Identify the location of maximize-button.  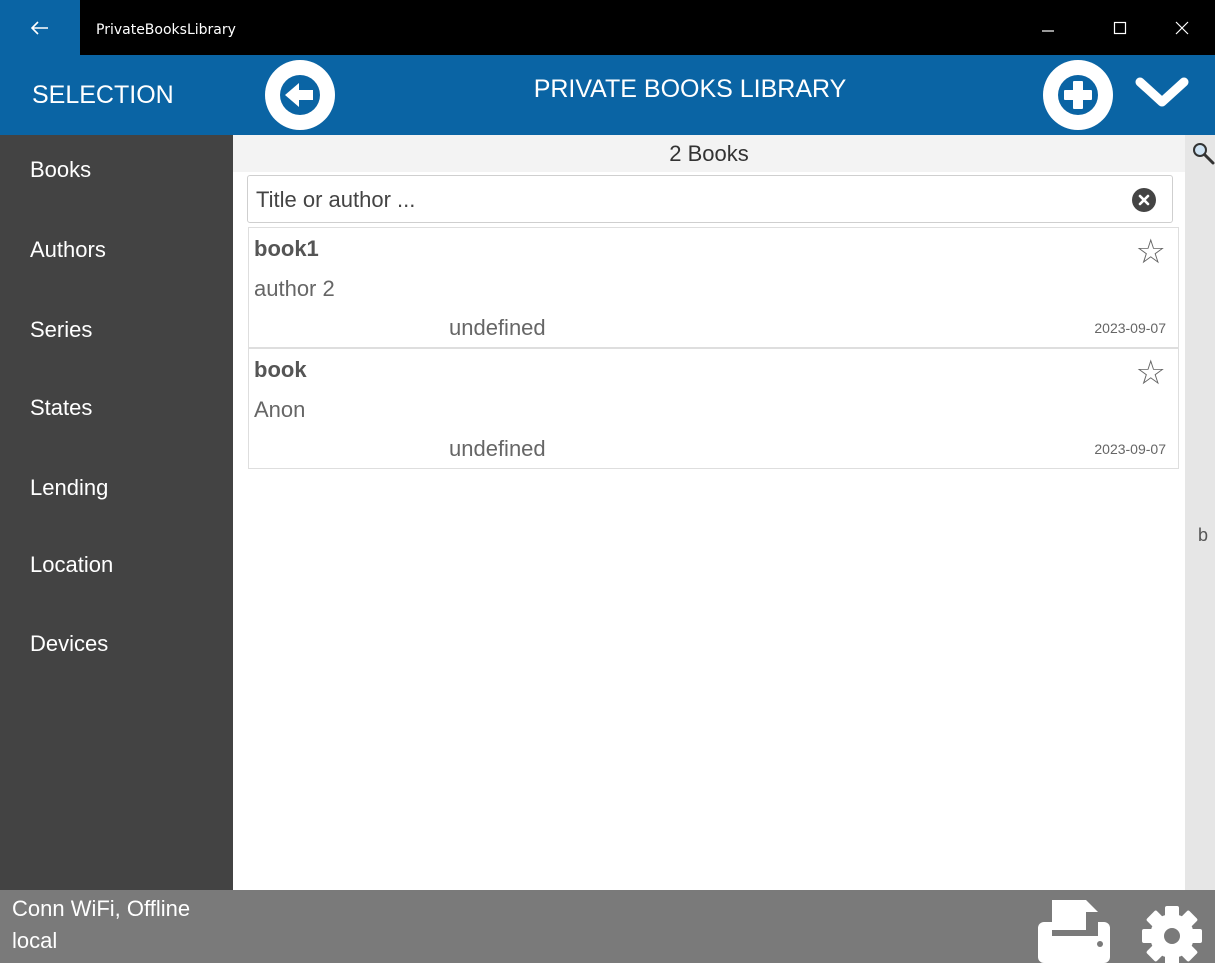
(1120, 27).